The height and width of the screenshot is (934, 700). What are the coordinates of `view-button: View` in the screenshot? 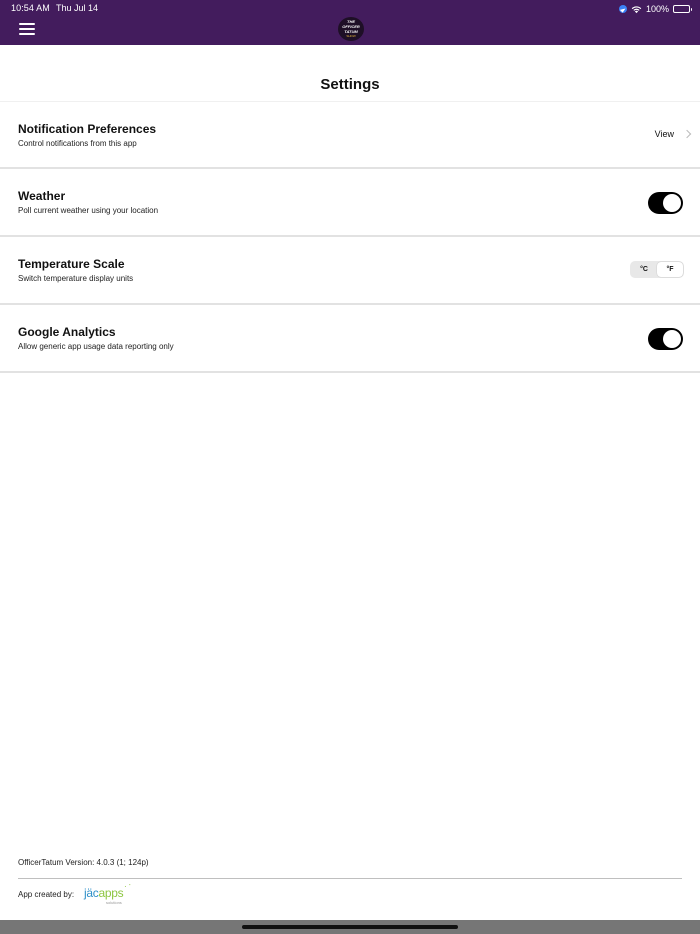 It's located at (673, 134).